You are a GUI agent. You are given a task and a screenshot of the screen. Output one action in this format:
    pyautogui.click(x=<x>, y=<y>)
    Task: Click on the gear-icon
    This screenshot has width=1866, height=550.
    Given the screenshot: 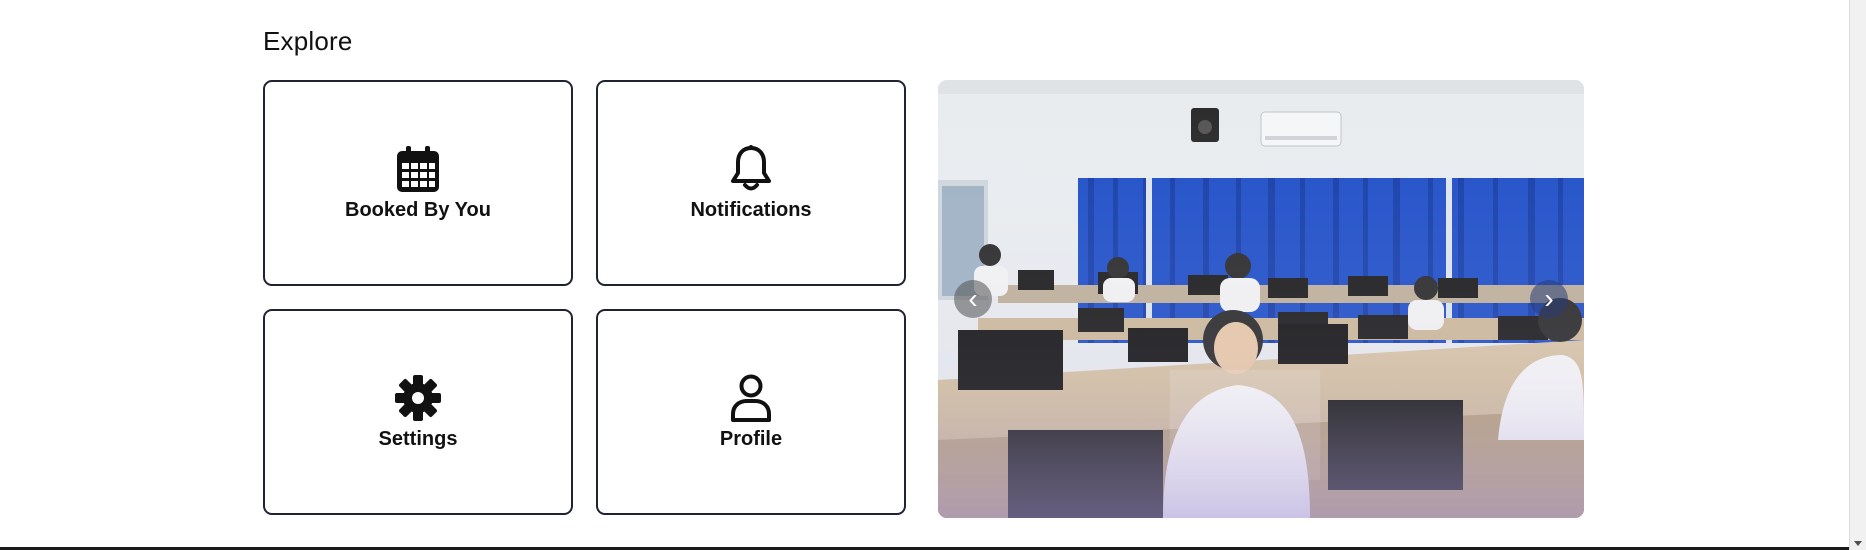 What is the action you would take?
    pyautogui.click(x=418, y=398)
    